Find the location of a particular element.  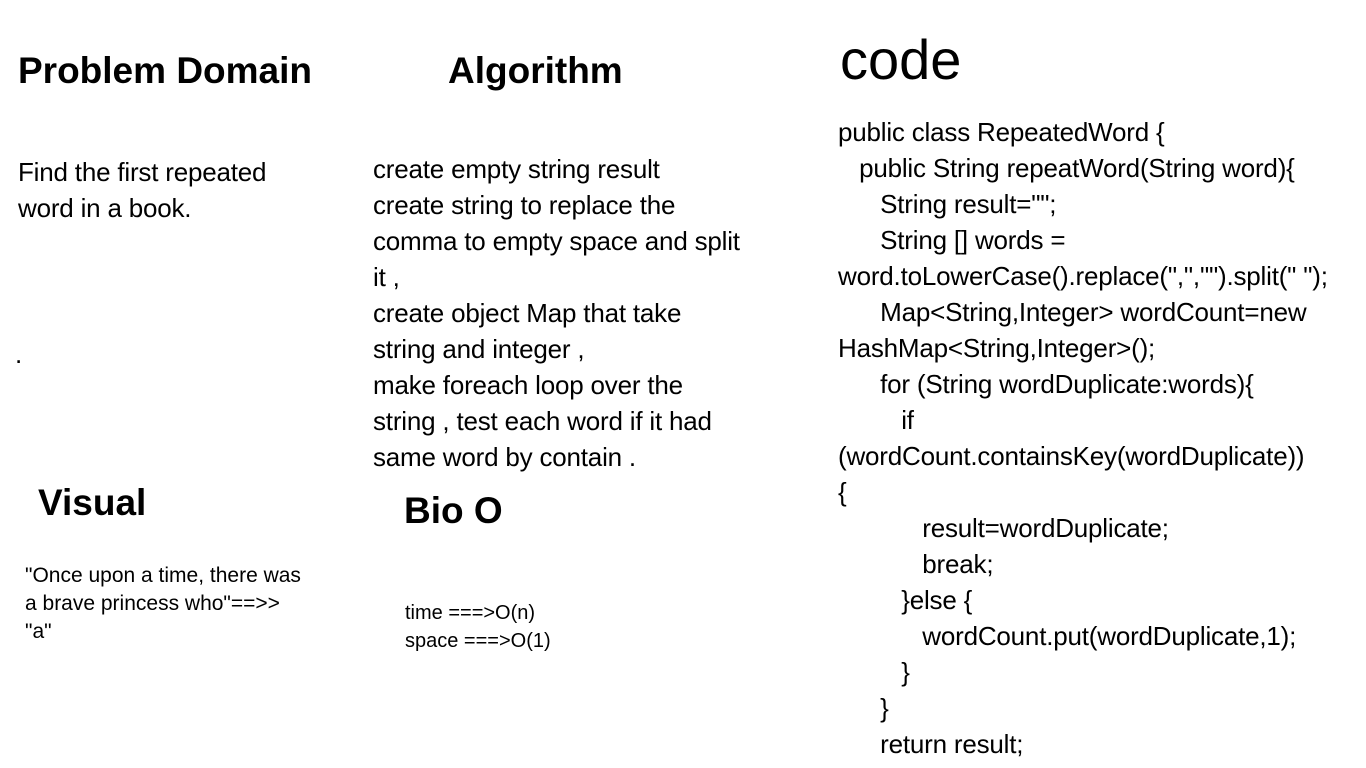

code-line: }else { is located at coordinates (905, 600).